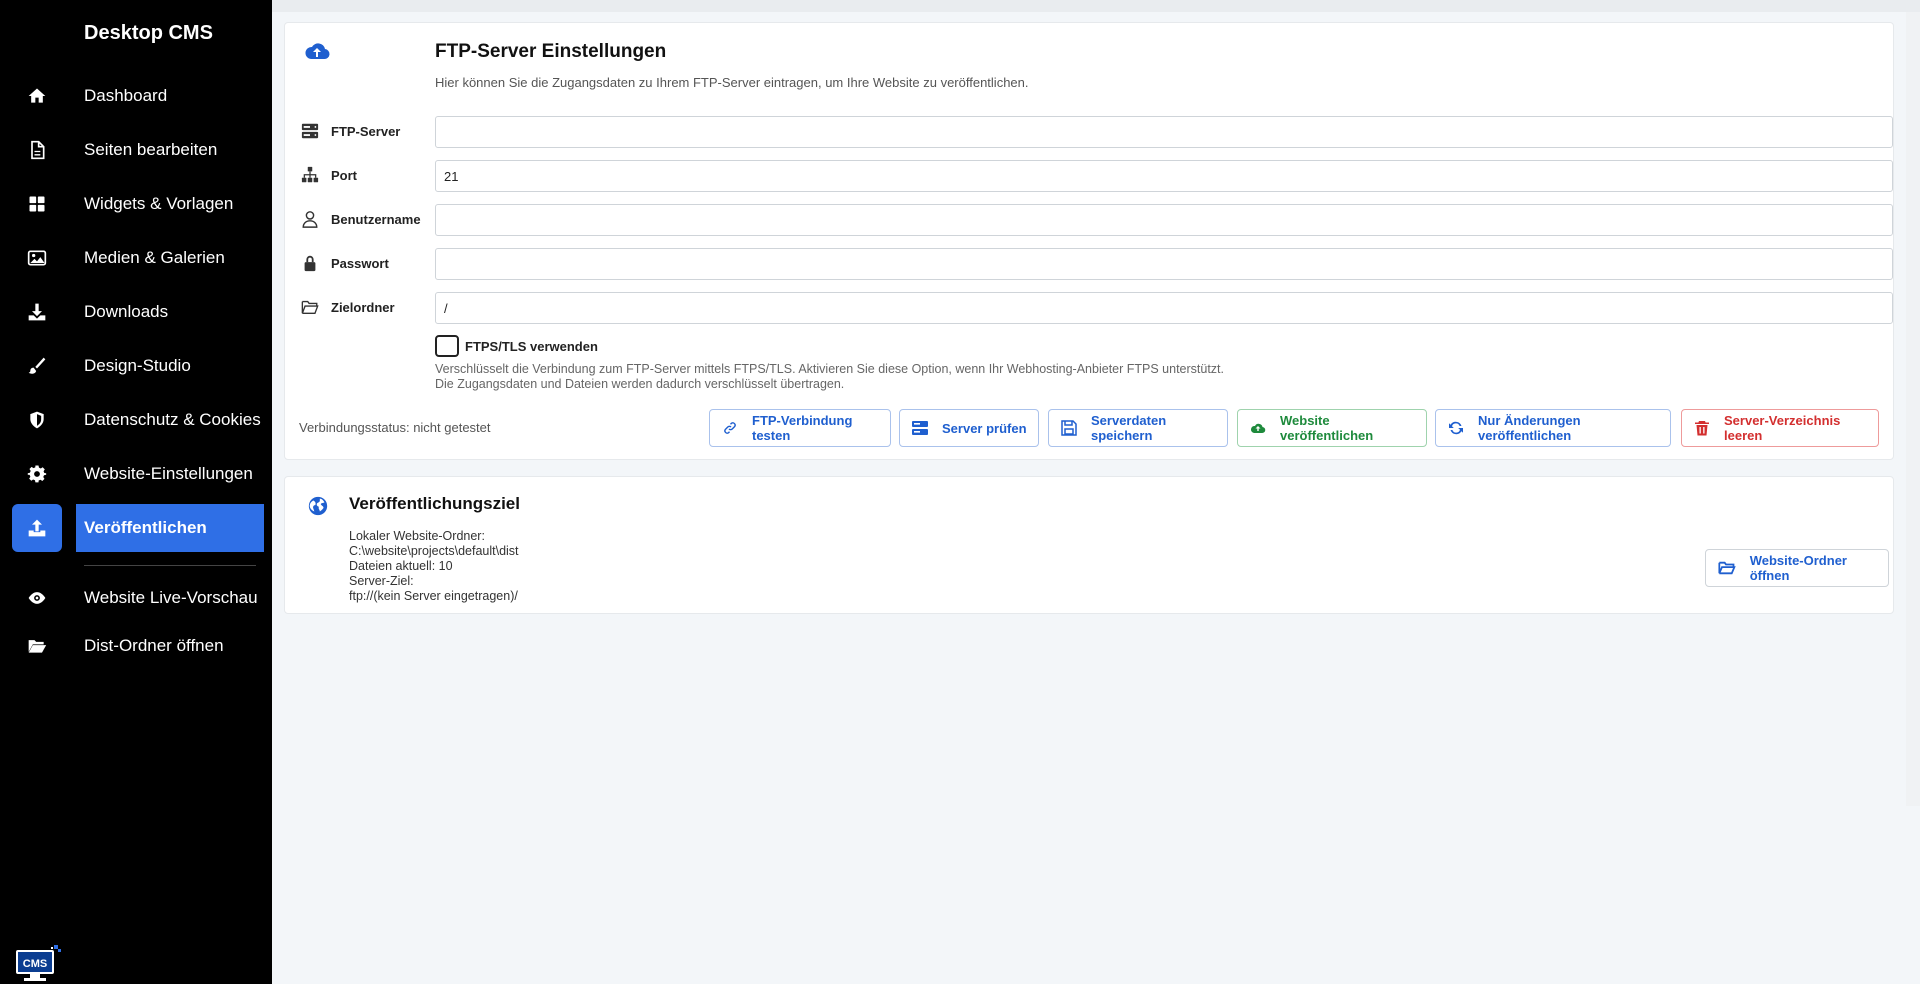 Image resolution: width=1920 pixels, height=984 pixels. What do you see at coordinates (1456, 428) in the screenshot?
I see `sync-icon` at bounding box center [1456, 428].